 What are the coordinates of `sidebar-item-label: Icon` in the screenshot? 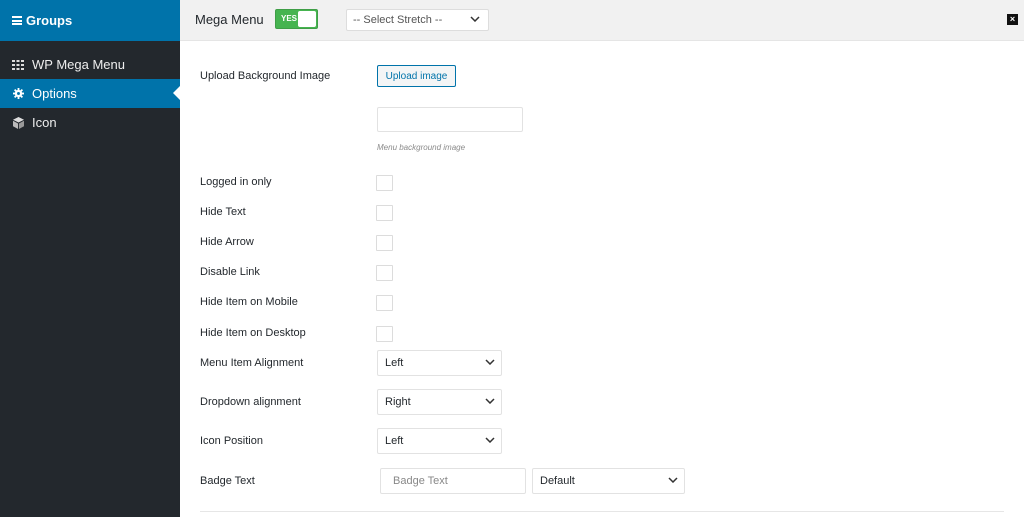 It's located at (44, 122).